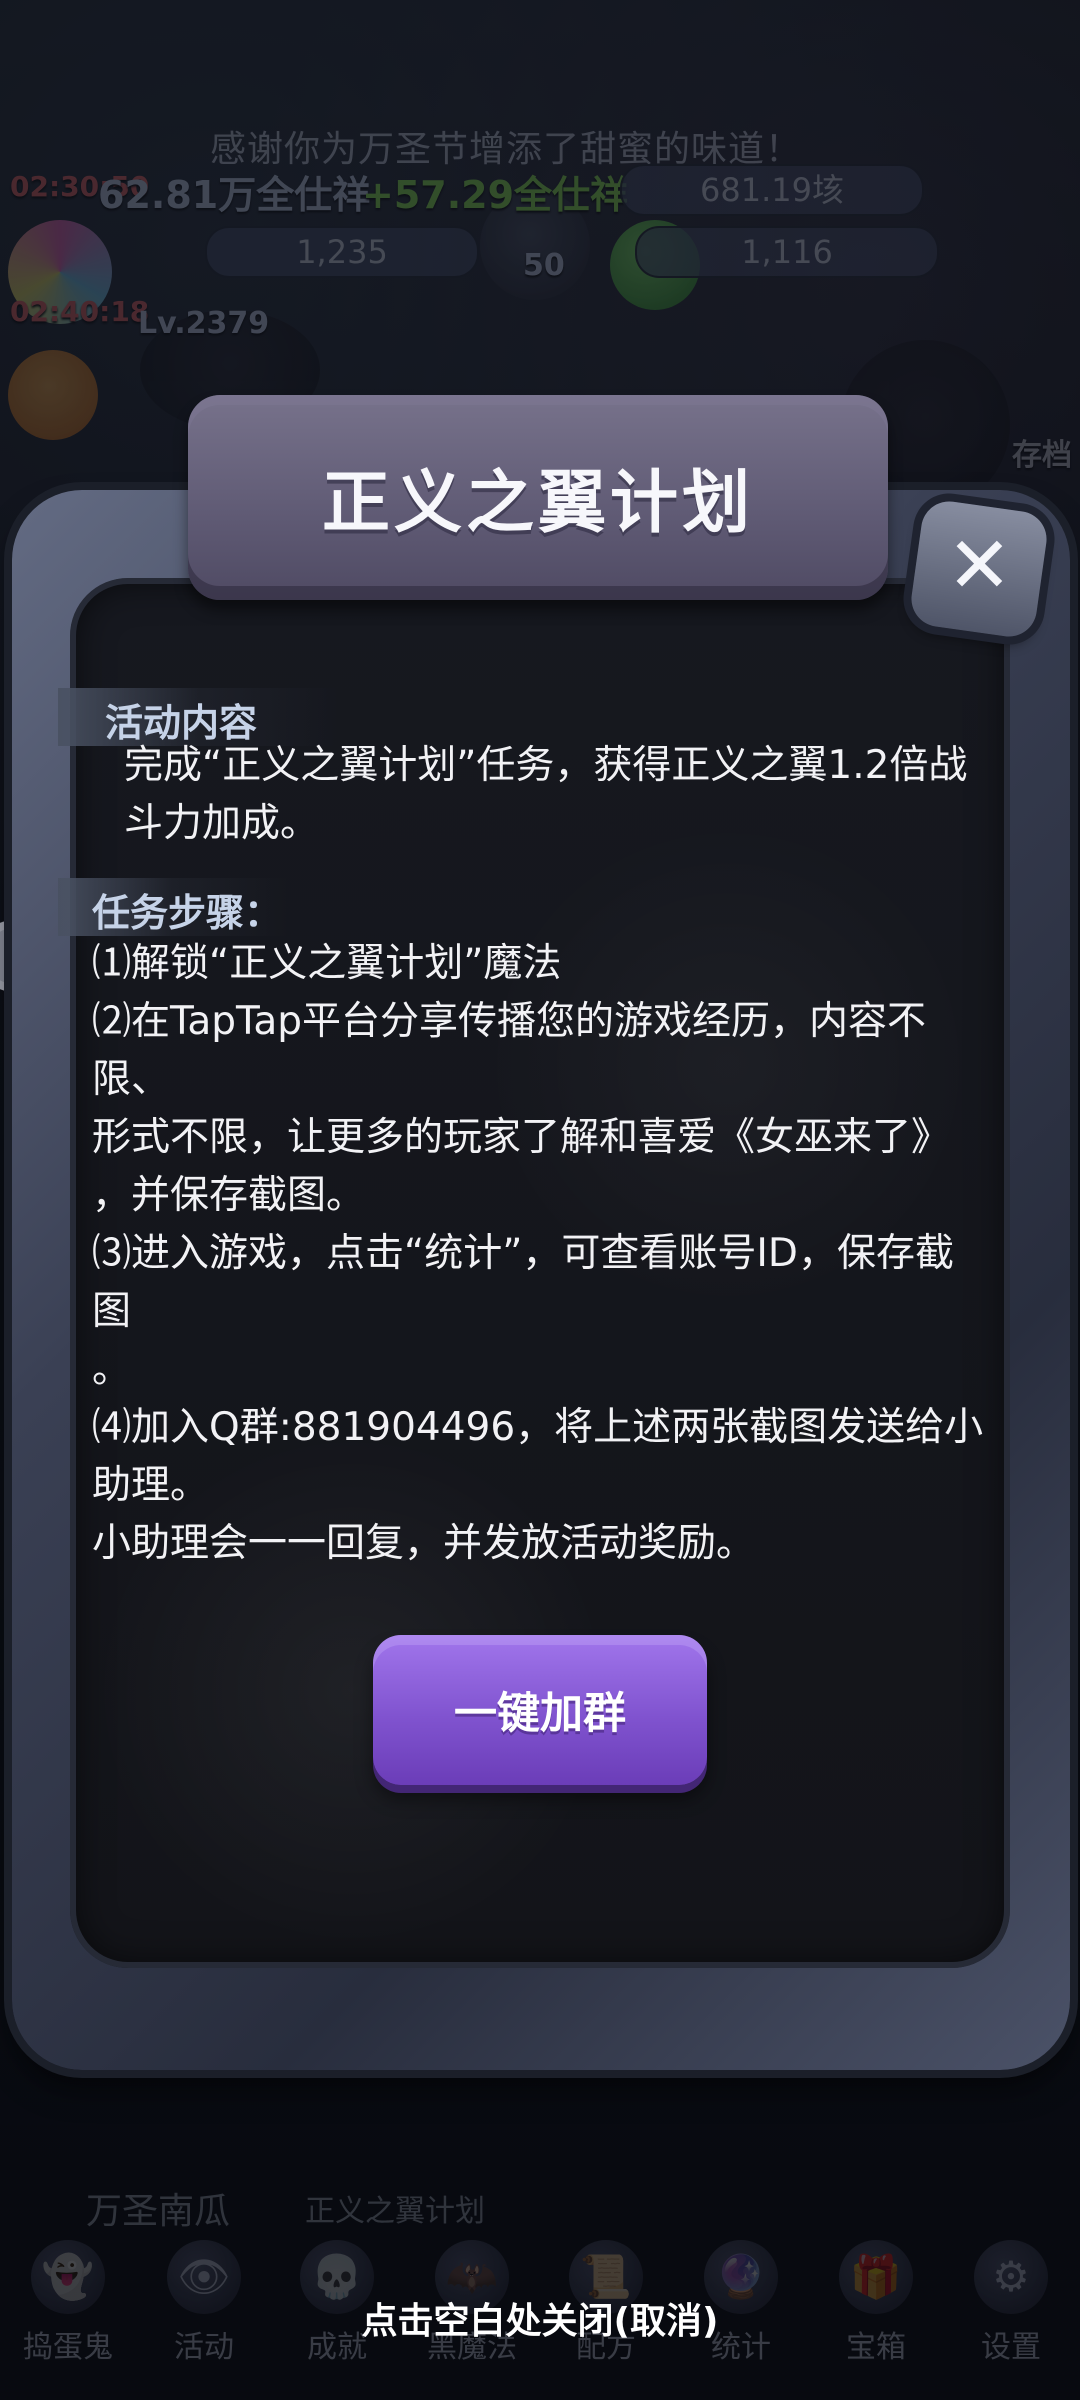  I want to click on close-icon: ✕, so click(979, 566).